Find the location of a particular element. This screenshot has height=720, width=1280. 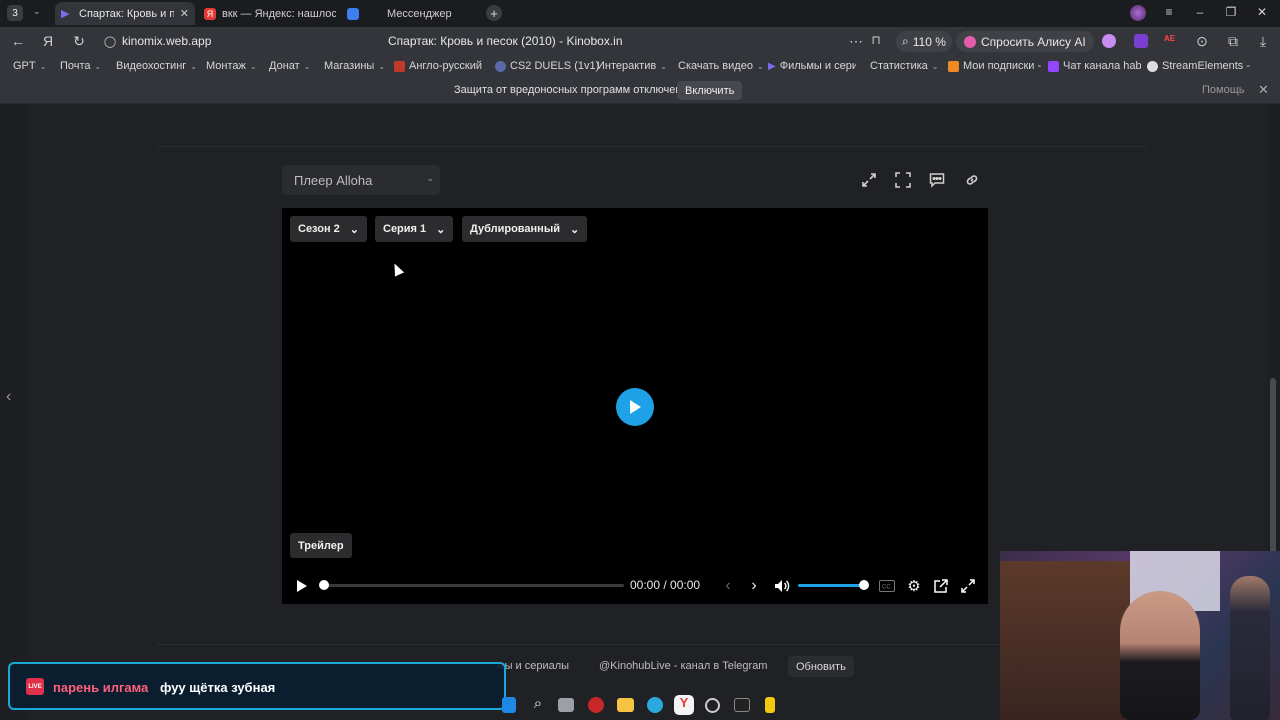

big-play-button is located at coordinates (635, 407).